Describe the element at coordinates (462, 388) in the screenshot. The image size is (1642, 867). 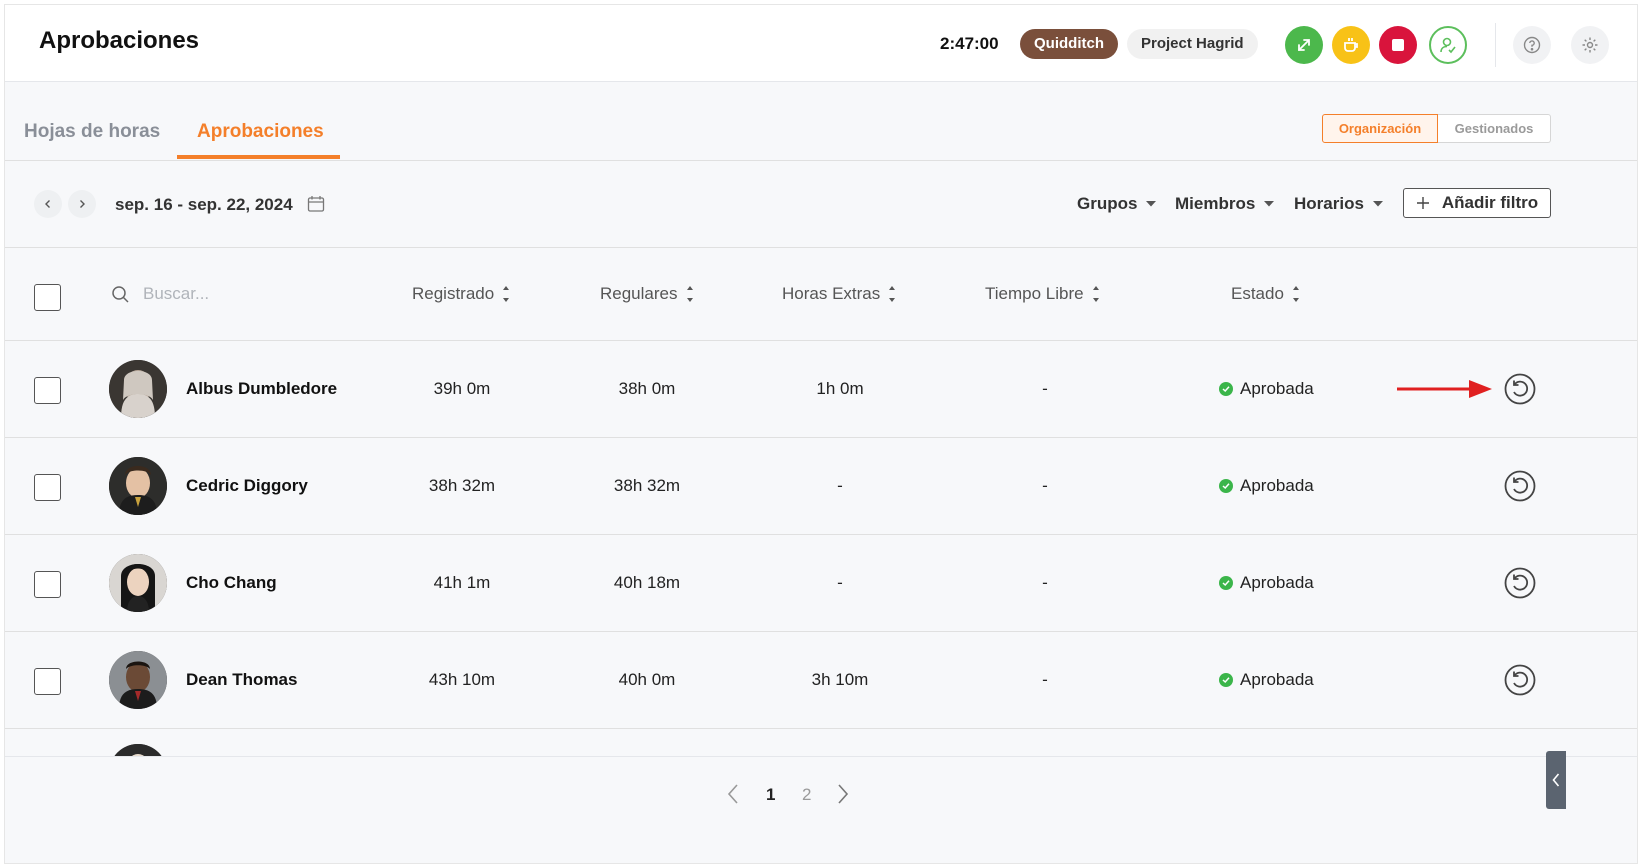
I see `registered-value: 39h 0m` at that location.